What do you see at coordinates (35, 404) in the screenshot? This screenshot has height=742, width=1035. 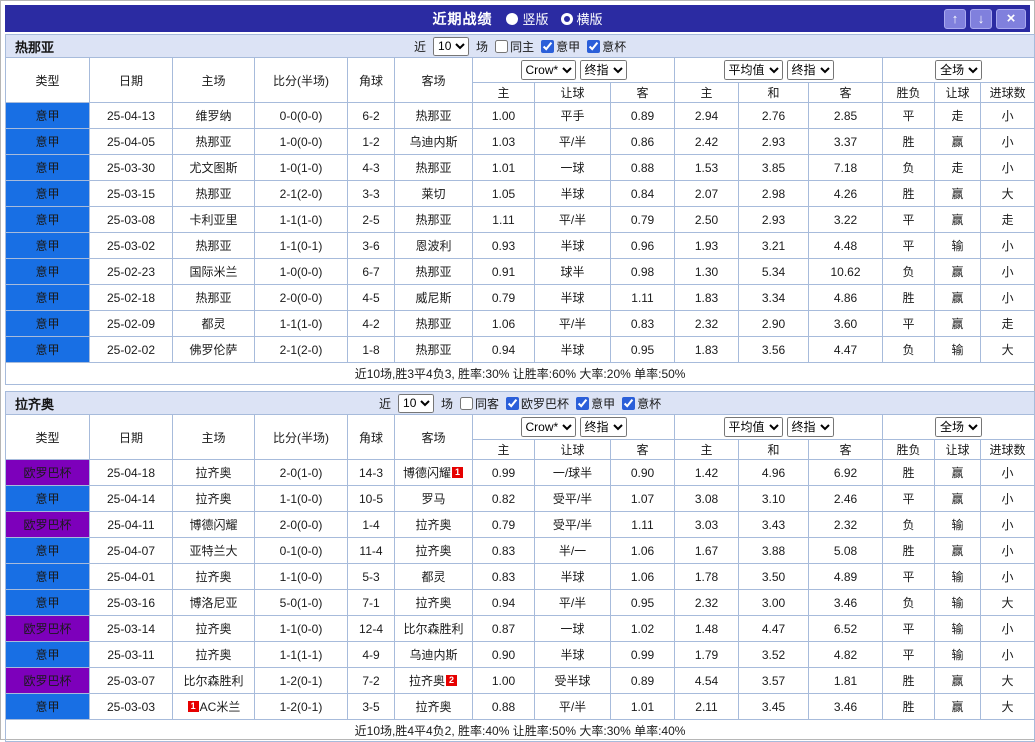 I see `team-name: 拉齐奥` at bounding box center [35, 404].